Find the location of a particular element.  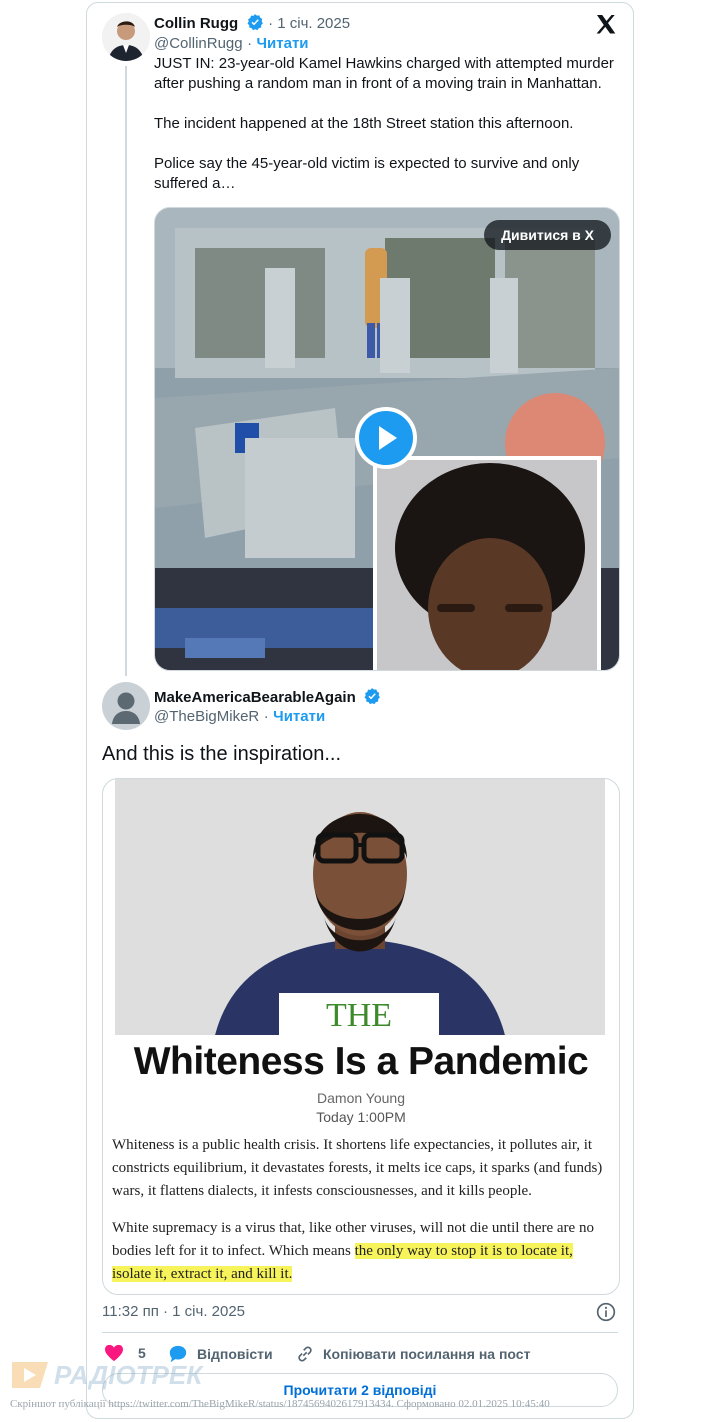

divider is located at coordinates (360, 1332).